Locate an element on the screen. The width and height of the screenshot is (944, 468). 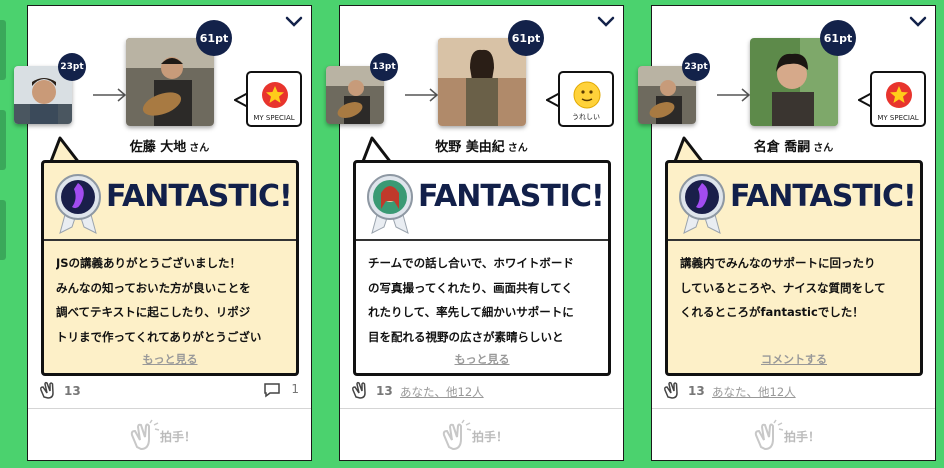
receiver-name-text: 名倉 喬嗣 is located at coordinates (782, 147).